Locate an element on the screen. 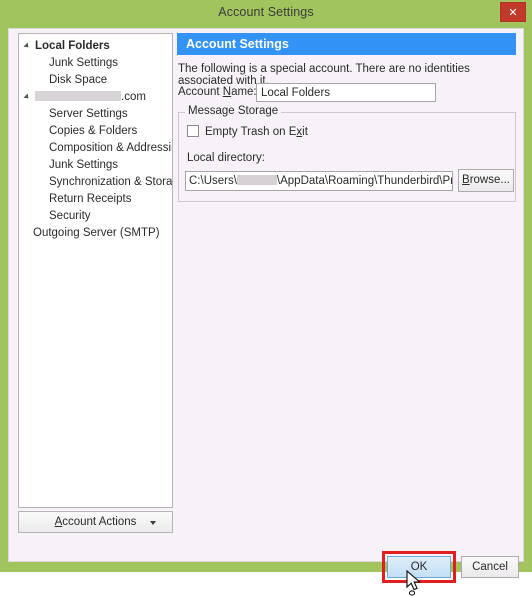 The image size is (532, 596). account-name-label: Account Name: is located at coordinates (217, 92).